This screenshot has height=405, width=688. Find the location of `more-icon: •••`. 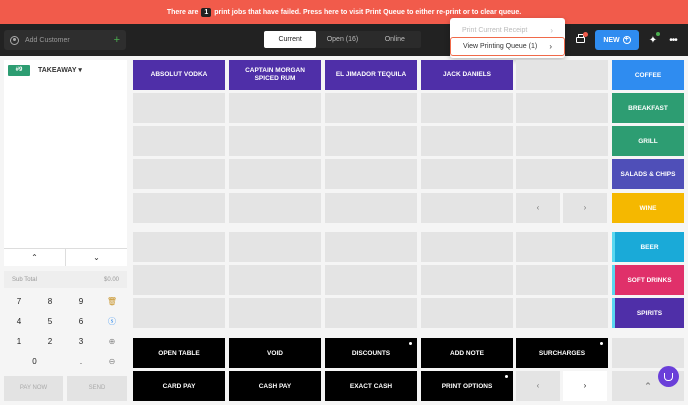

more-icon: ••• is located at coordinates (673, 40).